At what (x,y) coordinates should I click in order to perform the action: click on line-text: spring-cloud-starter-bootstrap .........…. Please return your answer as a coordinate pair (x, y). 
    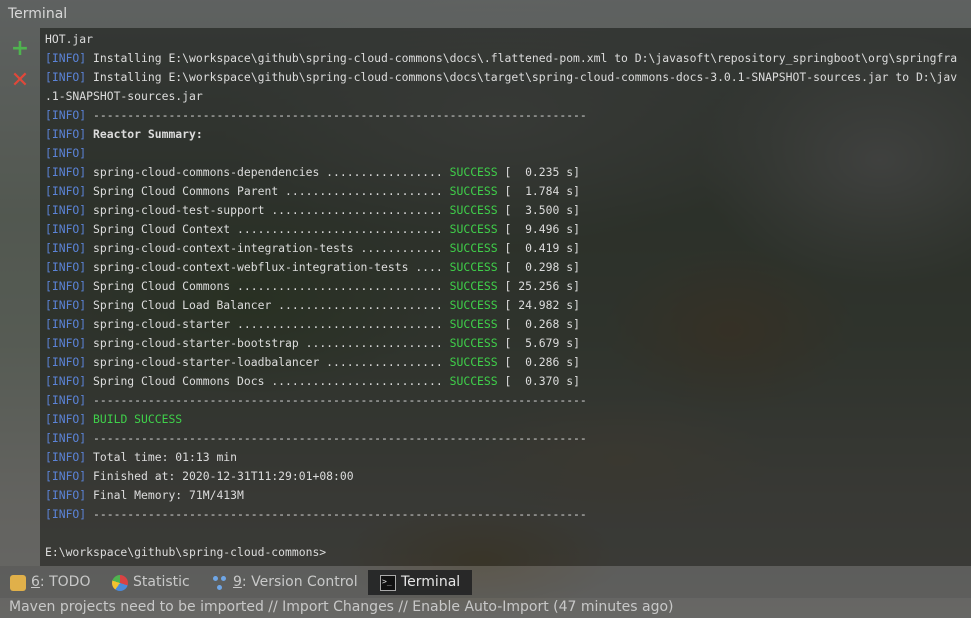
    Looking at the image, I should click on (268, 343).